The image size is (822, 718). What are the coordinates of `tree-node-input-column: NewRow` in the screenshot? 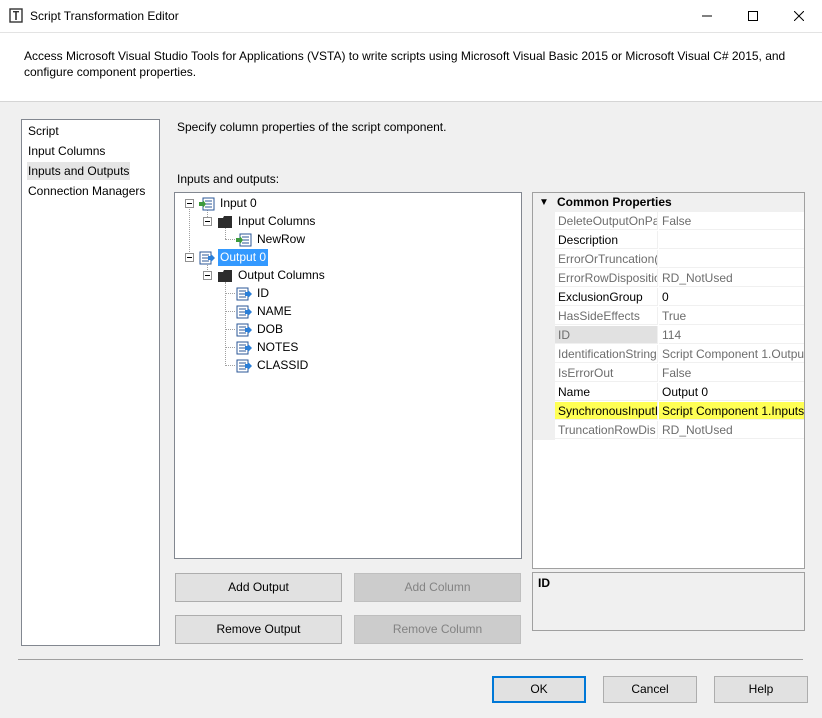 It's located at (271, 239).